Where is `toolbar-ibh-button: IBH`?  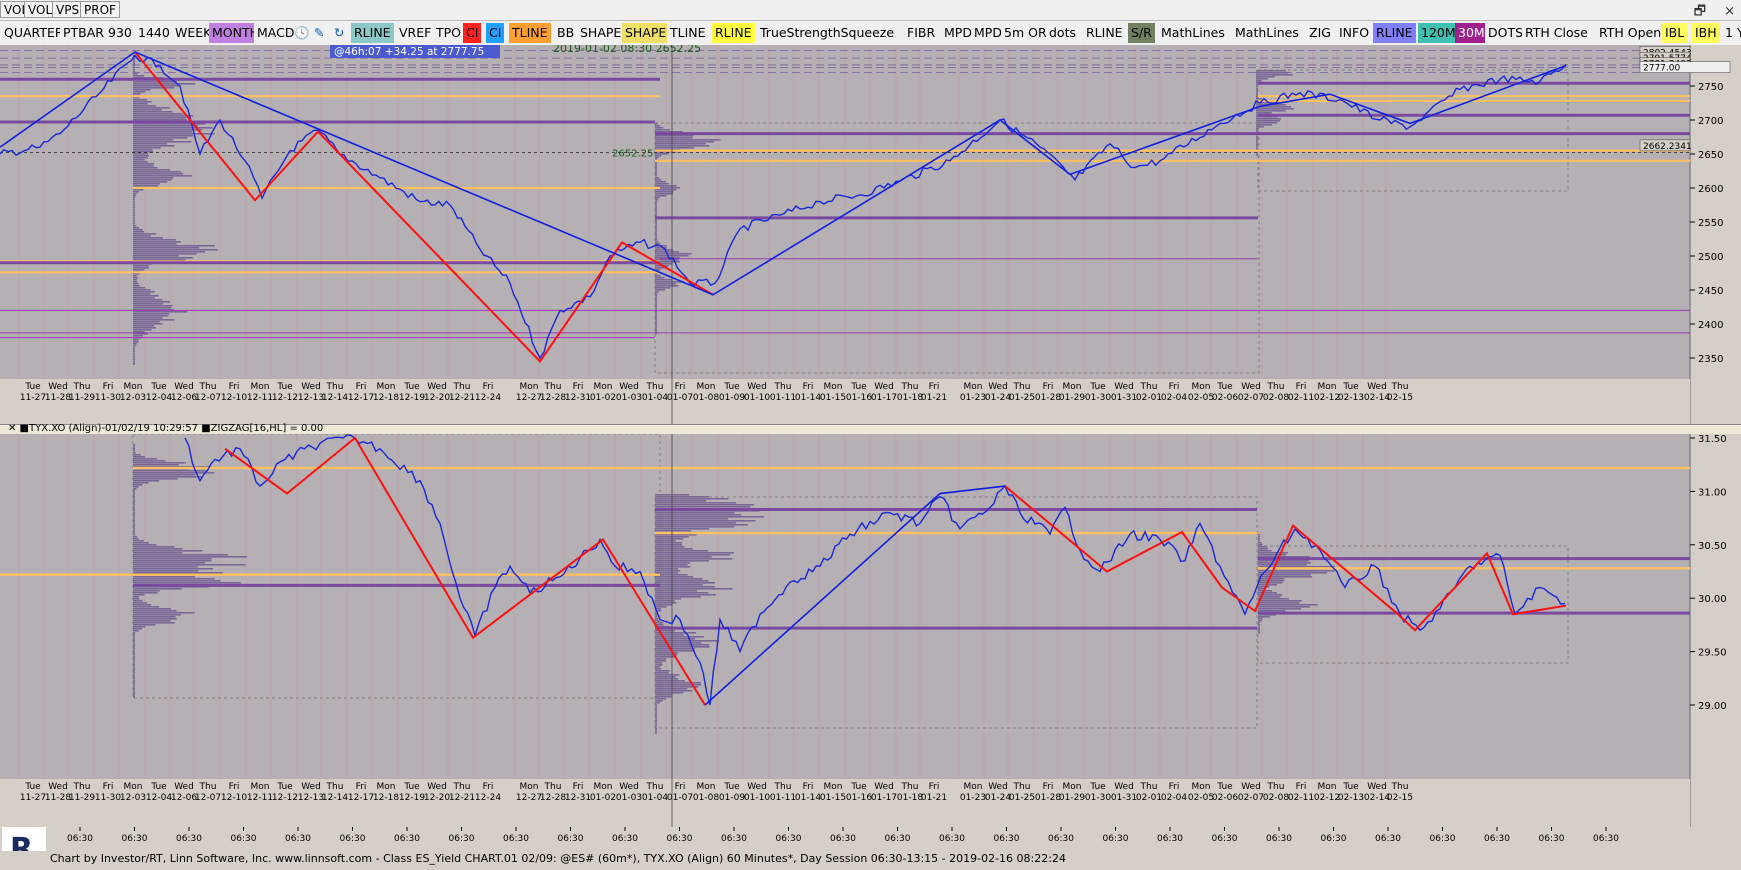
toolbar-ibh-button: IBH is located at coordinates (1706, 33).